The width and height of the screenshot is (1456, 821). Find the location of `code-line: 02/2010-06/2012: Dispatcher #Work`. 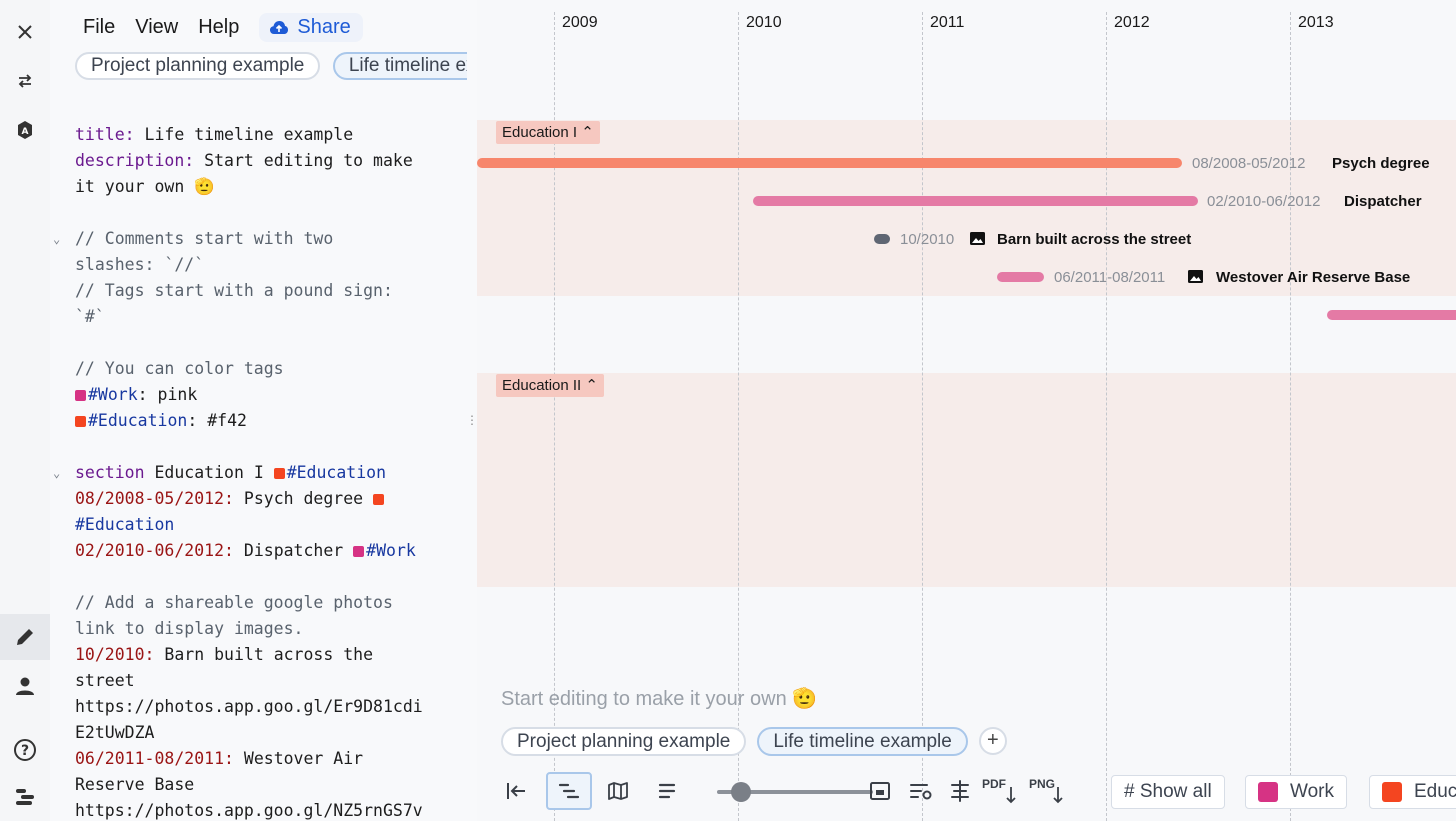

code-line: 02/2010-06/2012: Dispatcher #Work is located at coordinates (272, 551).